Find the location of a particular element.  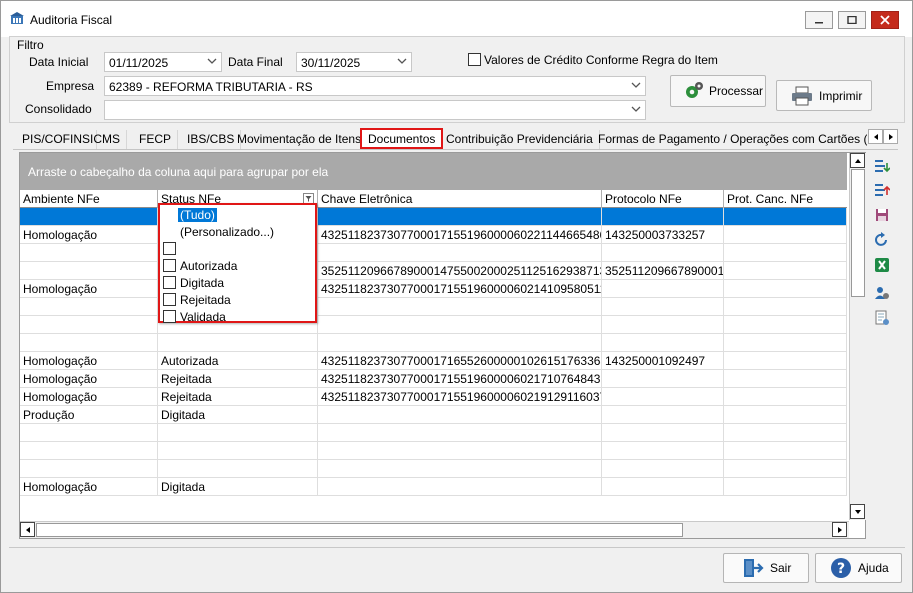

scroll-up-button is located at coordinates (857, 160).